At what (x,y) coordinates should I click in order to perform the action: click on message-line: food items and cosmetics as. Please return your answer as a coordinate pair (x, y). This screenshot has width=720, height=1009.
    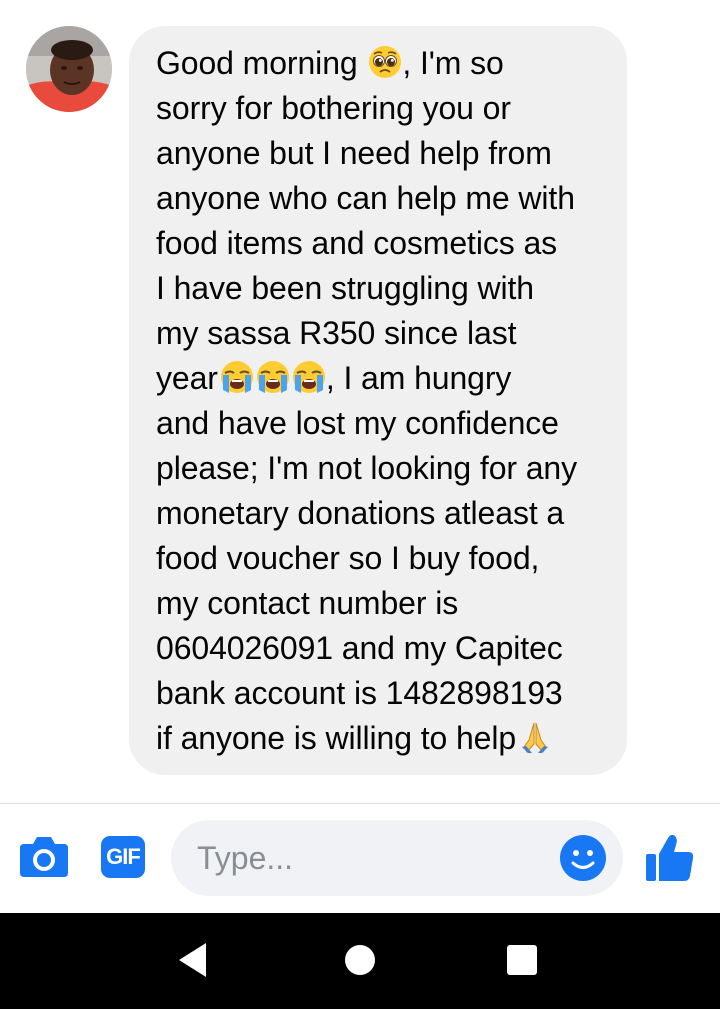
    Looking at the image, I should click on (357, 243).